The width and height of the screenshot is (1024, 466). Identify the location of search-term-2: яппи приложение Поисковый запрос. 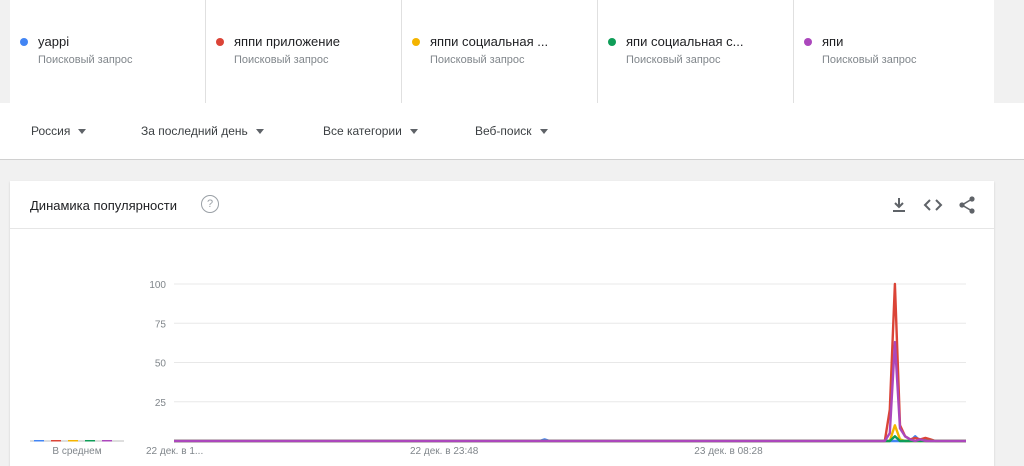
(304, 51).